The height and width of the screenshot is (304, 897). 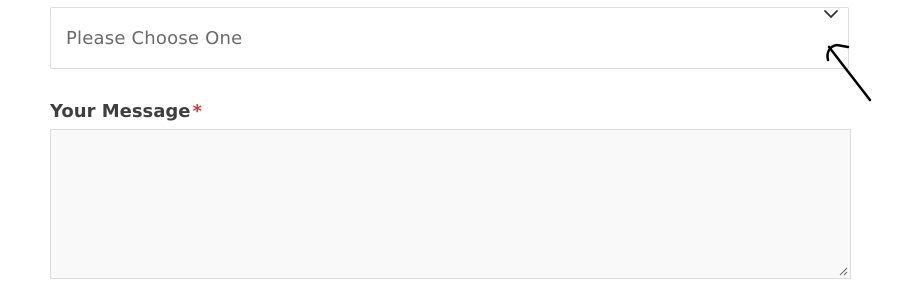 I want to click on message-label: Your Message *, so click(x=126, y=111).